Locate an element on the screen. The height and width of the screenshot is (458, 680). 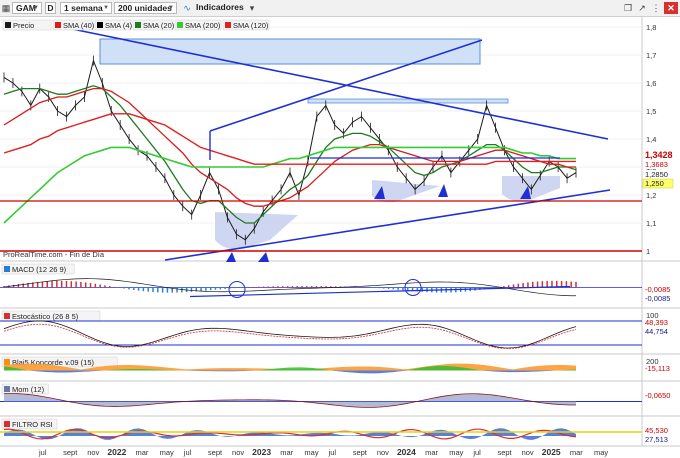
legend-item: Precio is located at coordinates (27, 25).